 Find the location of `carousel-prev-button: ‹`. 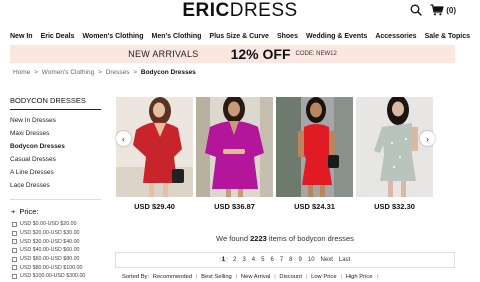

carousel-prev-button: ‹ is located at coordinates (123, 138).